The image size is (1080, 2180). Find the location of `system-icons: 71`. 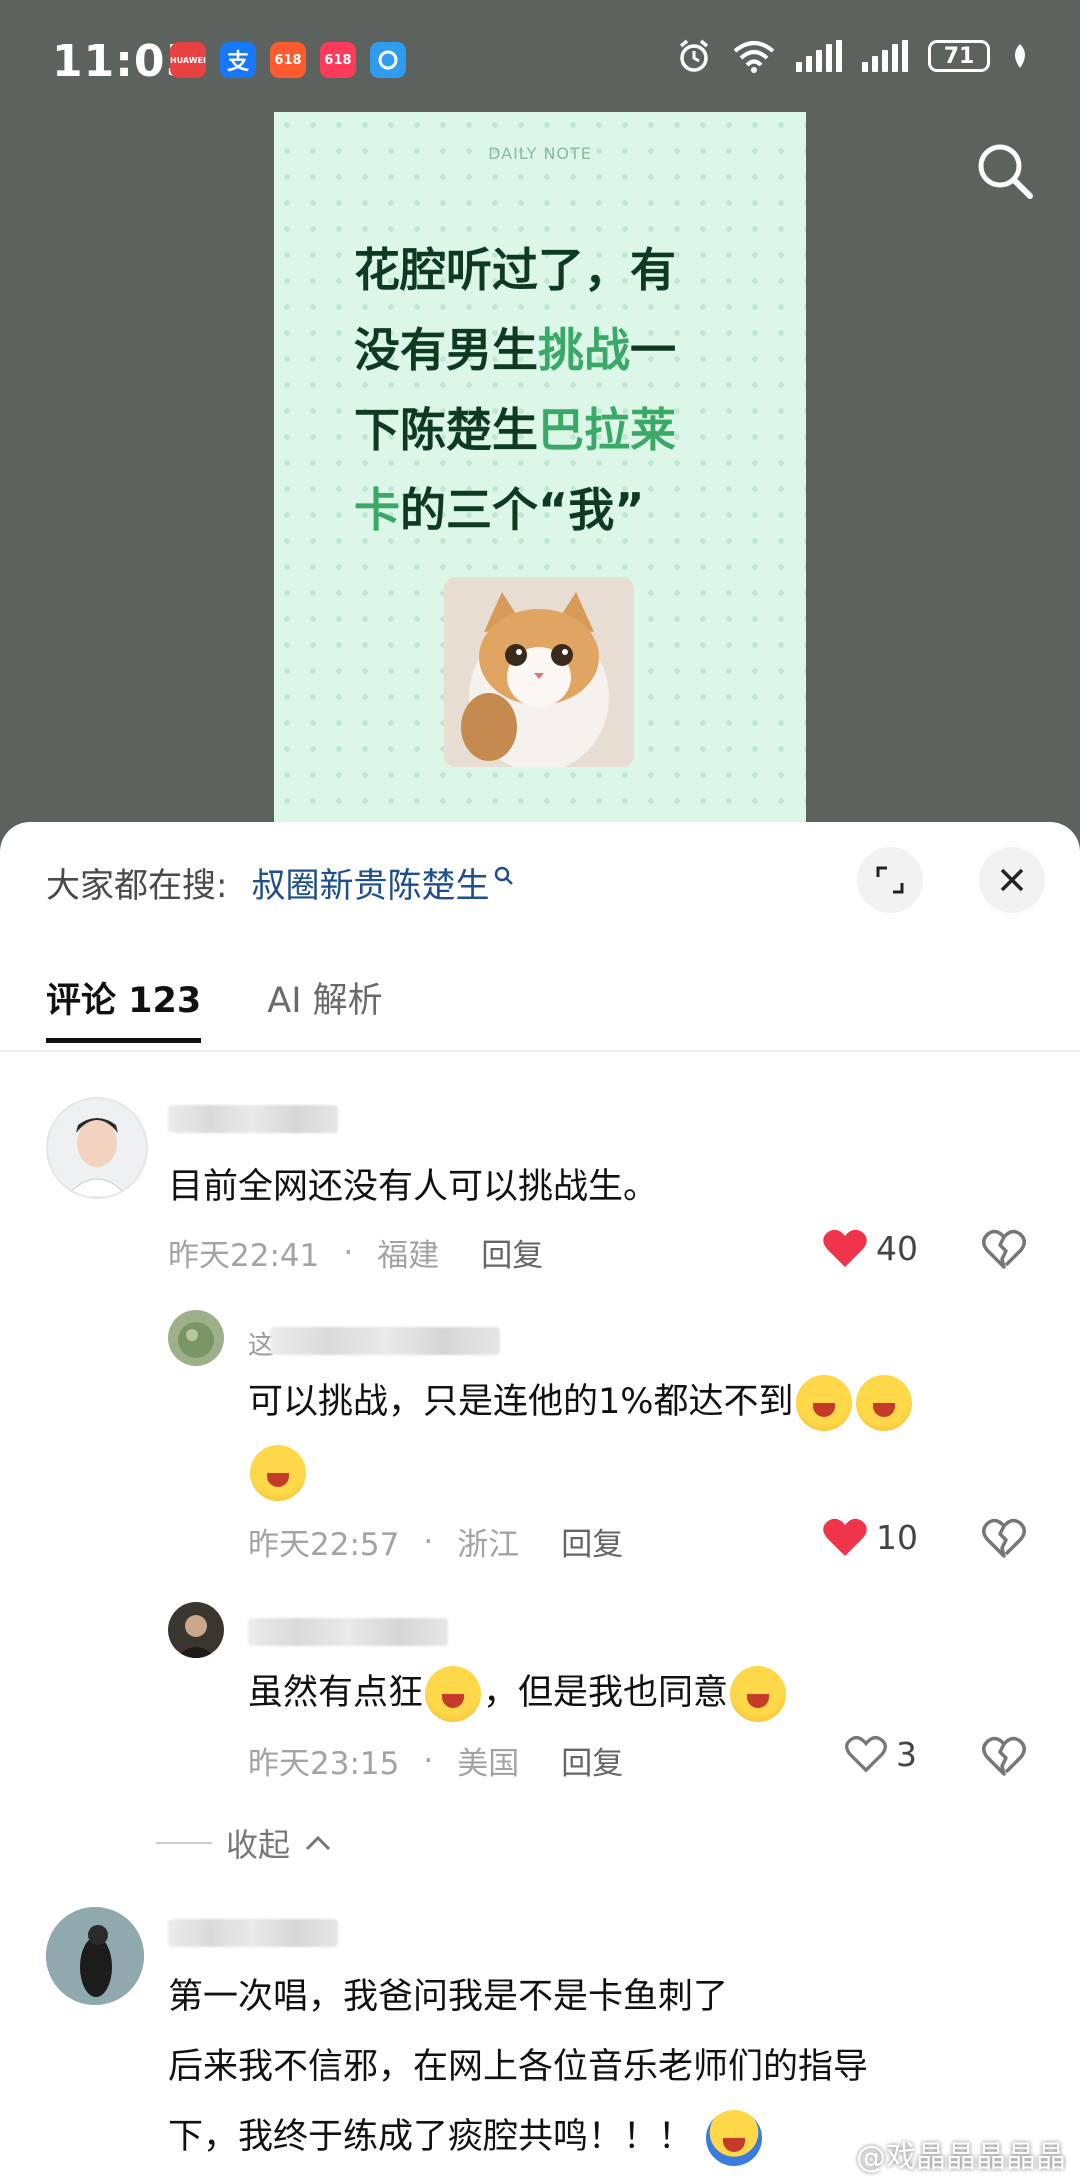

system-icons: 71 is located at coordinates (853, 56).